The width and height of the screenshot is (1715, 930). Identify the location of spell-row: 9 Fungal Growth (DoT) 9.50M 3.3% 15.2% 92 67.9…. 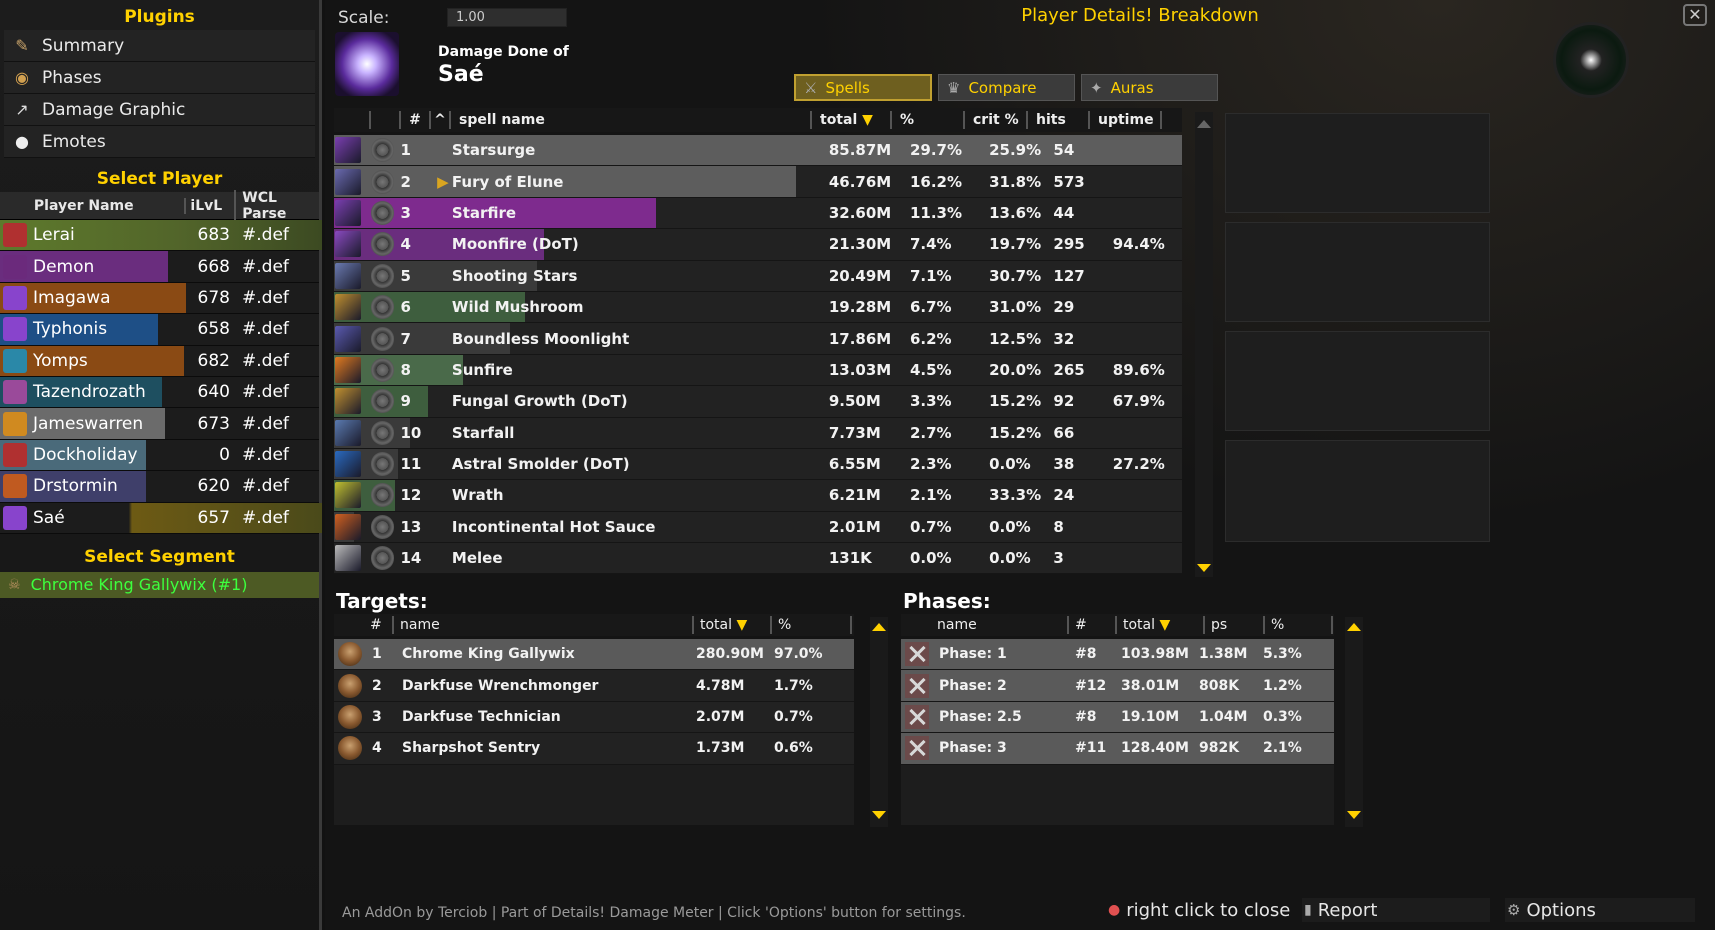
(758, 402).